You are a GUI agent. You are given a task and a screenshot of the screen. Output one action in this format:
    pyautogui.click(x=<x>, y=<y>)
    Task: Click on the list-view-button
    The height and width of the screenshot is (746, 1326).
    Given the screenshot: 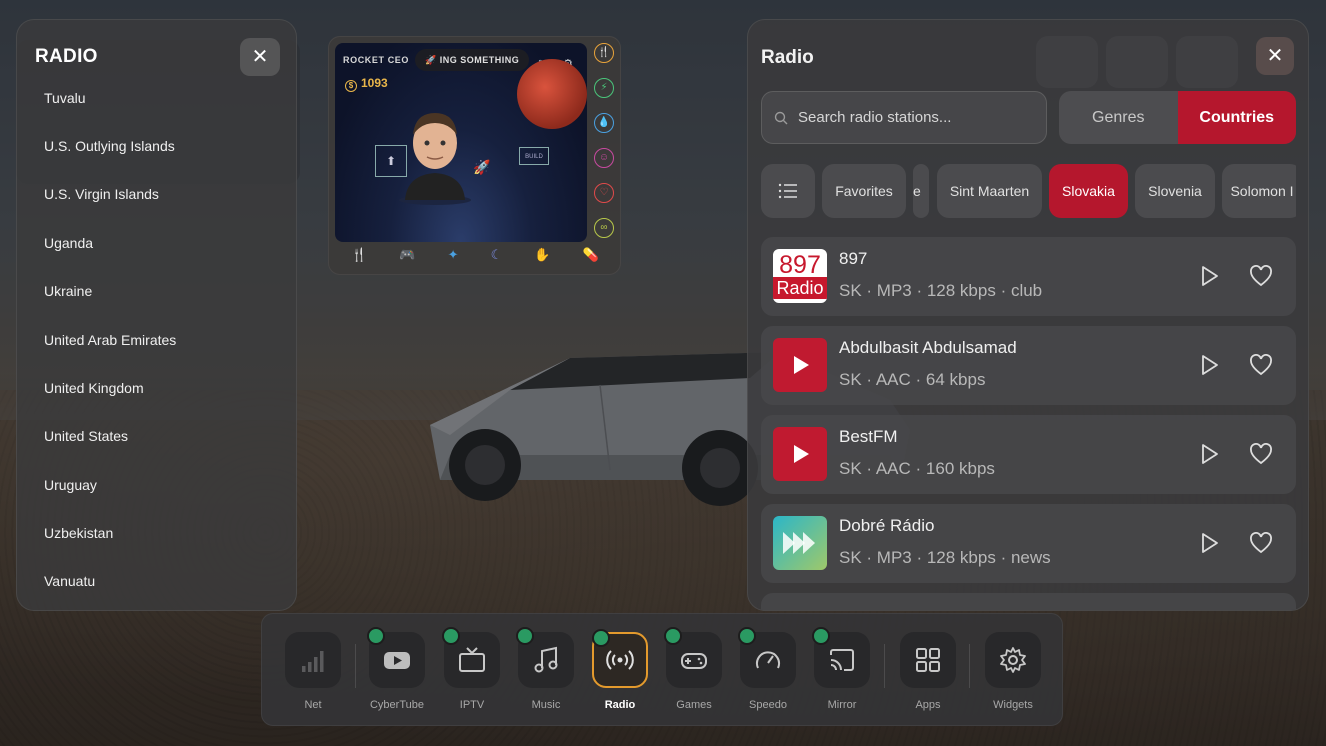 What is the action you would take?
    pyautogui.click(x=788, y=191)
    